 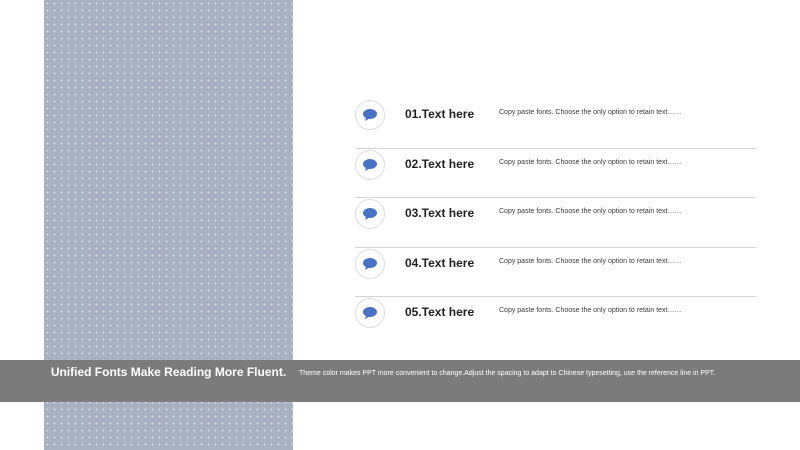 What do you see at coordinates (440, 312) in the screenshot?
I see `item-title: 05.Text here` at bounding box center [440, 312].